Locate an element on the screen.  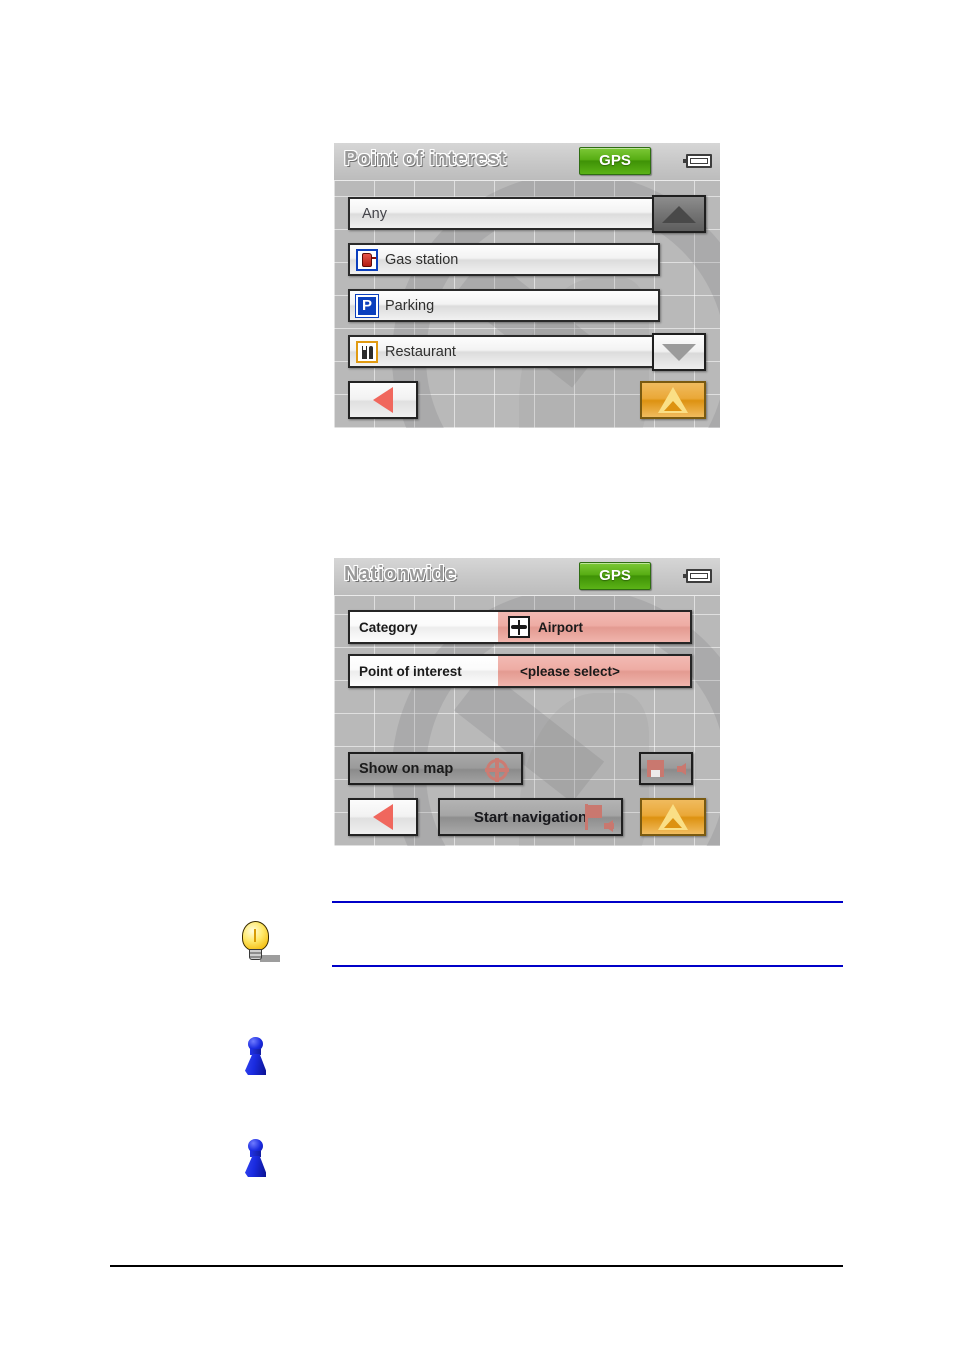
show-on-map-button: Show on map is located at coordinates (435, 768).